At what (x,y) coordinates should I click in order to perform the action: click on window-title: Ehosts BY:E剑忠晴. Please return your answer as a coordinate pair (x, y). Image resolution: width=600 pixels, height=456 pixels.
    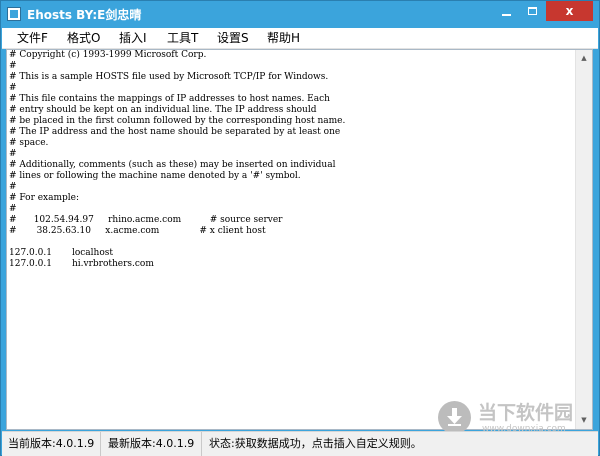
    Looking at the image, I should click on (84, 15).